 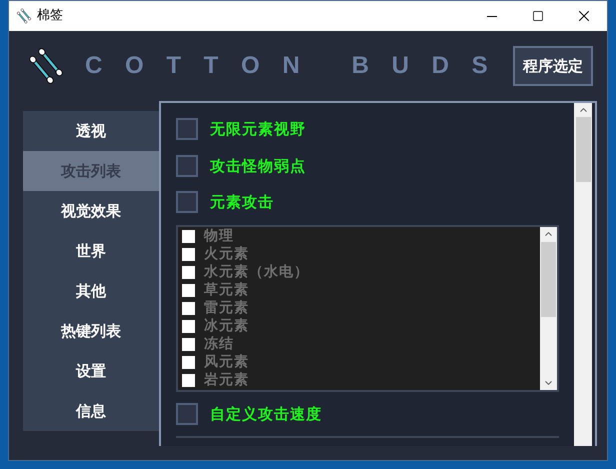 What do you see at coordinates (553, 66) in the screenshot?
I see `select-program-button: 程序选定` at bounding box center [553, 66].